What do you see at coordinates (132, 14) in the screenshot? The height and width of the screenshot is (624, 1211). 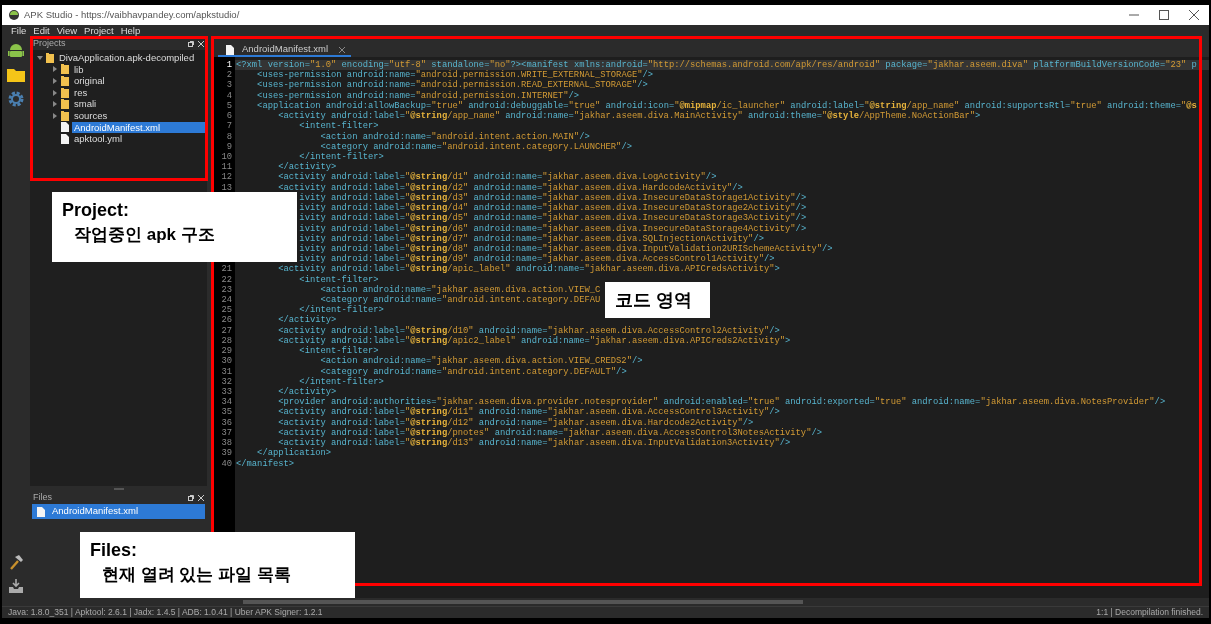 I see `window-title: APK Studio - https://vaibhavpandey.com/apkstudio/` at bounding box center [132, 14].